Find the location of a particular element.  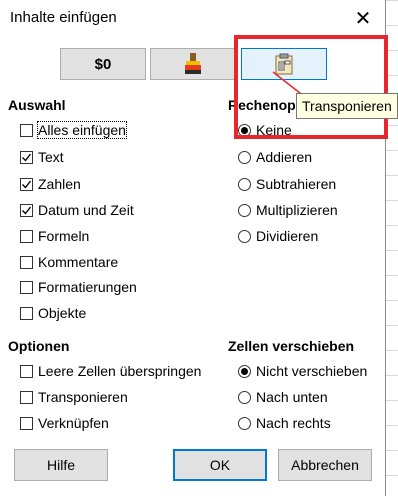

transpose-tooltip: Transponieren is located at coordinates (347, 106).